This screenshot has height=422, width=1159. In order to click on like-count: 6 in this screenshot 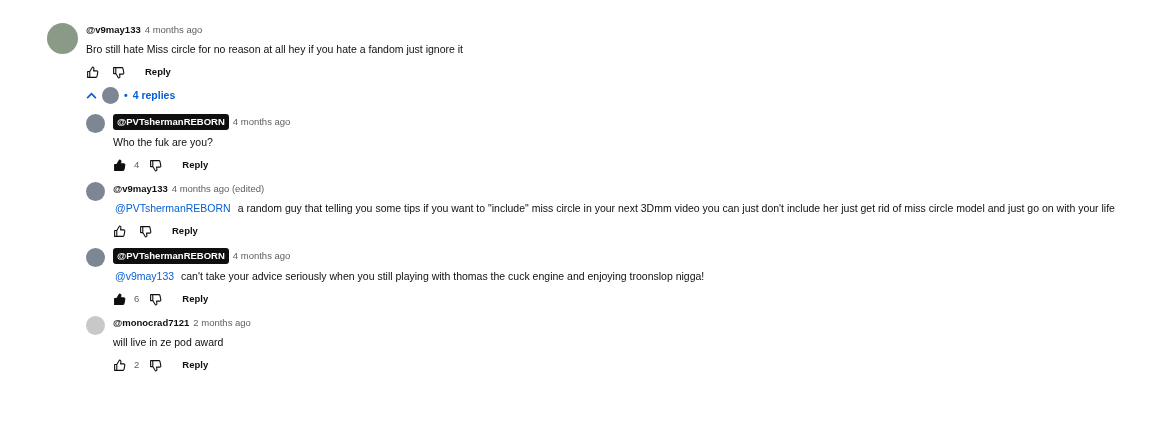, I will do `click(137, 298)`.